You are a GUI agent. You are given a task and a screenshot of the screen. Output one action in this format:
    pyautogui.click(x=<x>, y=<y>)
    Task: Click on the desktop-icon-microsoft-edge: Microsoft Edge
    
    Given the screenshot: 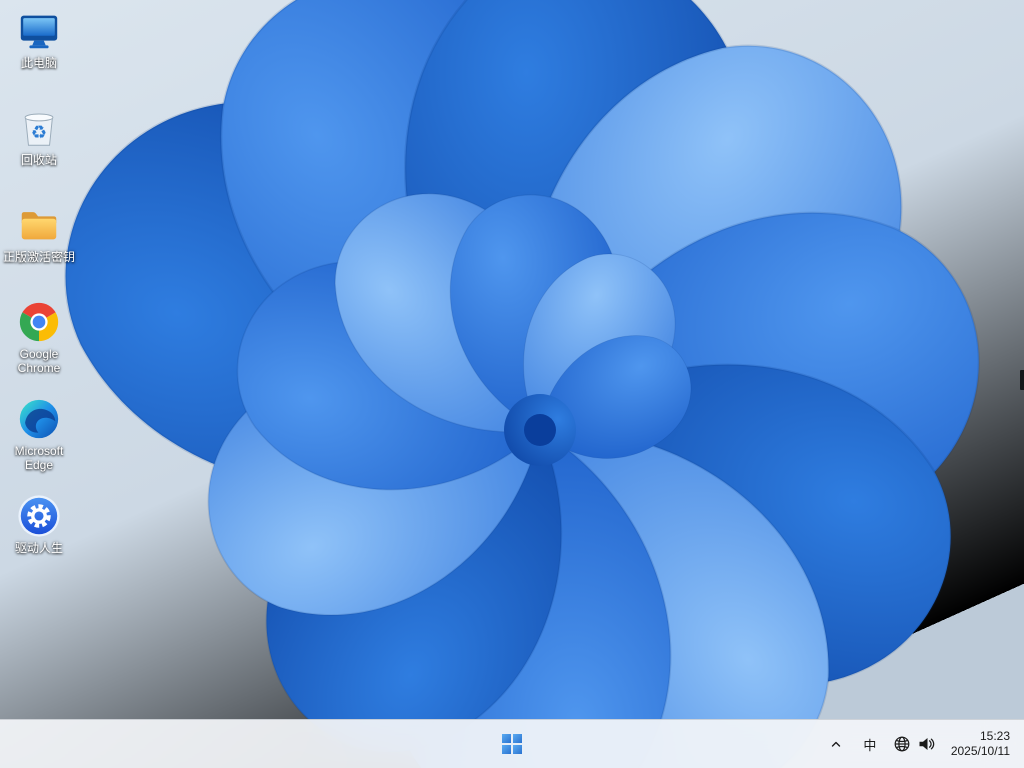 What is the action you would take?
    pyautogui.click(x=39, y=434)
    